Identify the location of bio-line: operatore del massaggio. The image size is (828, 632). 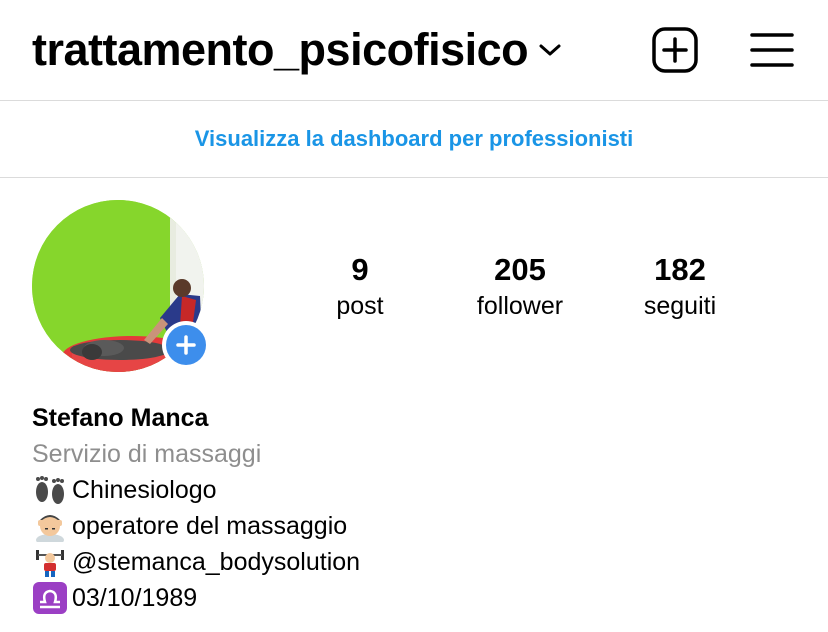
(196, 527).